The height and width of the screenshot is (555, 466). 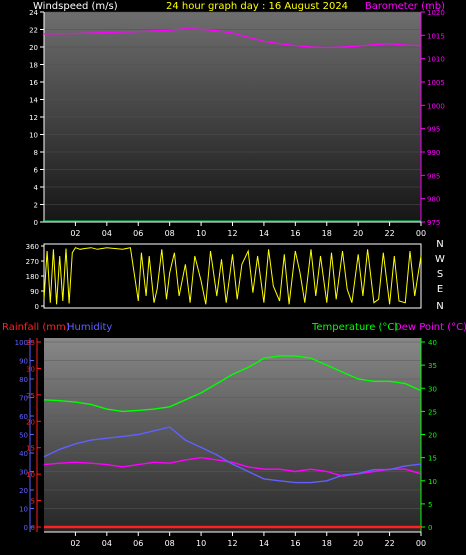 I want to click on windspeed-tick-label: 18, so click(x=33, y=66).